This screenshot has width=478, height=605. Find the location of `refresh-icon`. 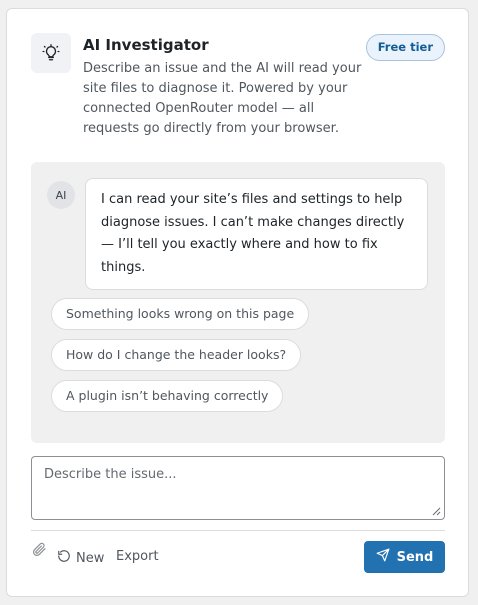

refresh-icon is located at coordinates (64, 558).